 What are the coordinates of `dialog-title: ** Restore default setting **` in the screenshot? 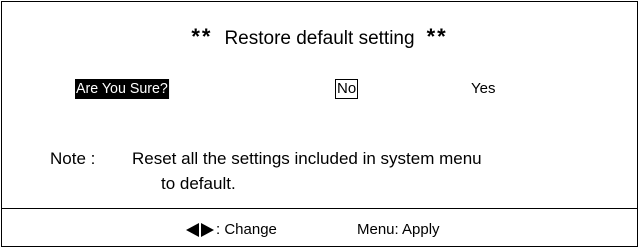 It's located at (319, 37).